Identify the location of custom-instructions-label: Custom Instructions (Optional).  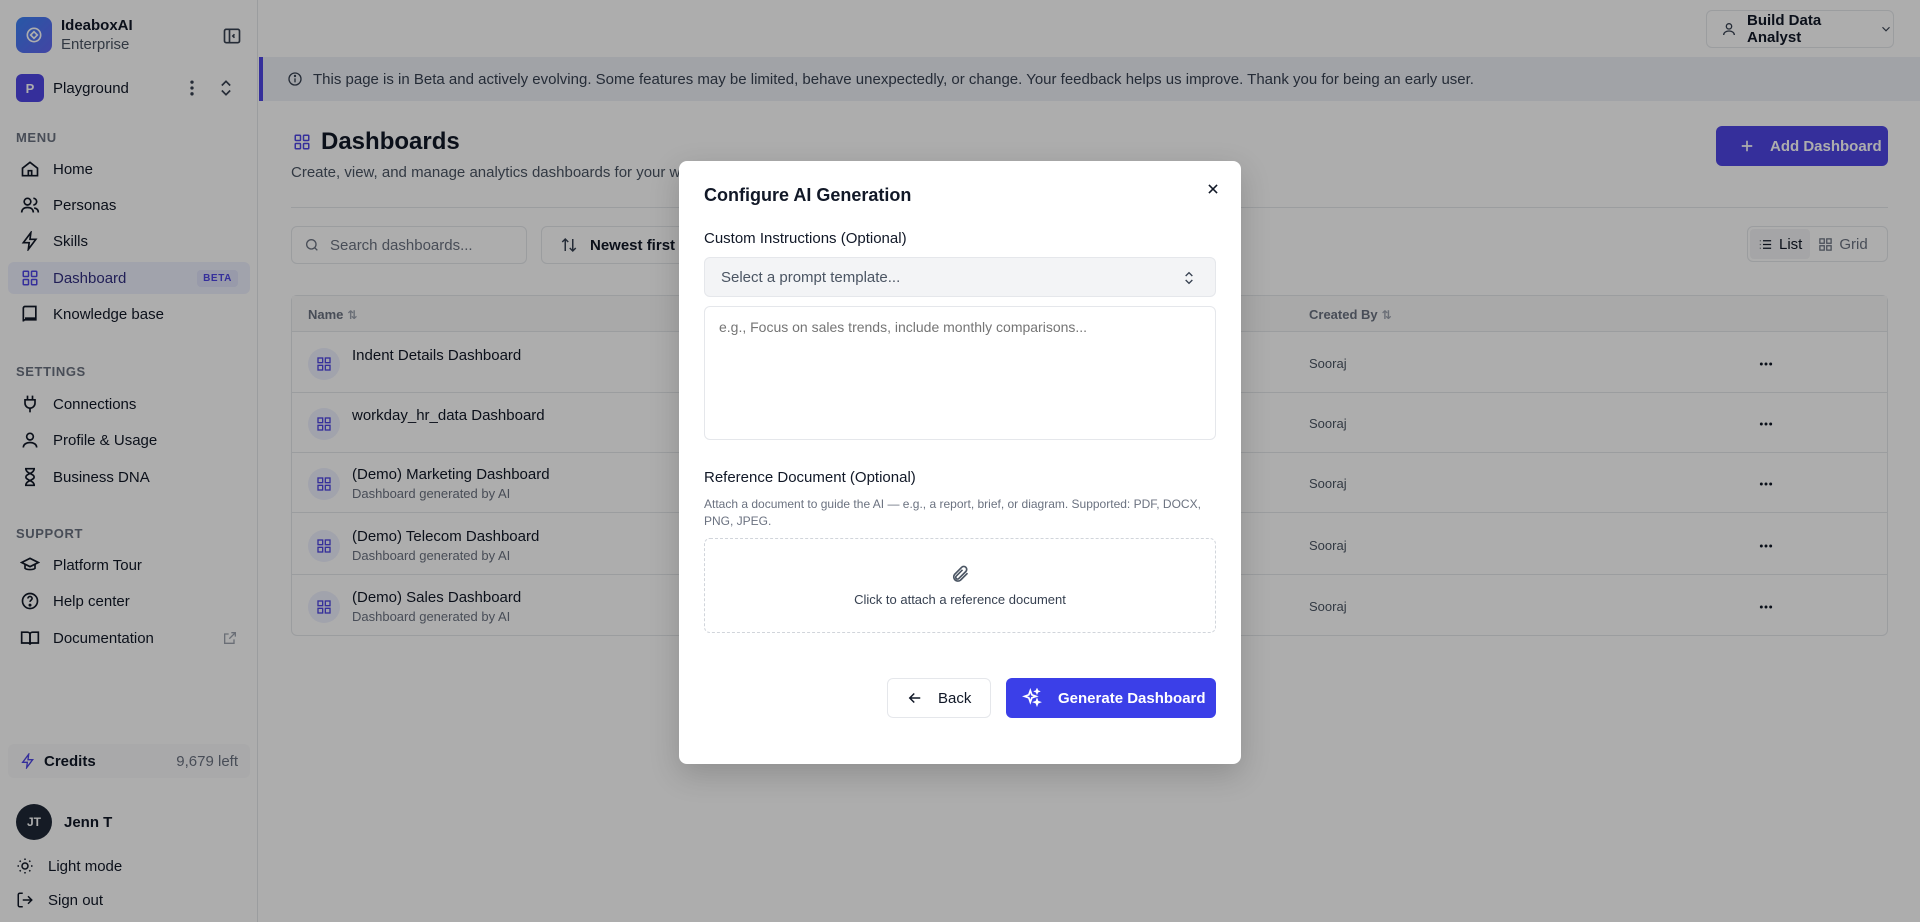
(805, 238).